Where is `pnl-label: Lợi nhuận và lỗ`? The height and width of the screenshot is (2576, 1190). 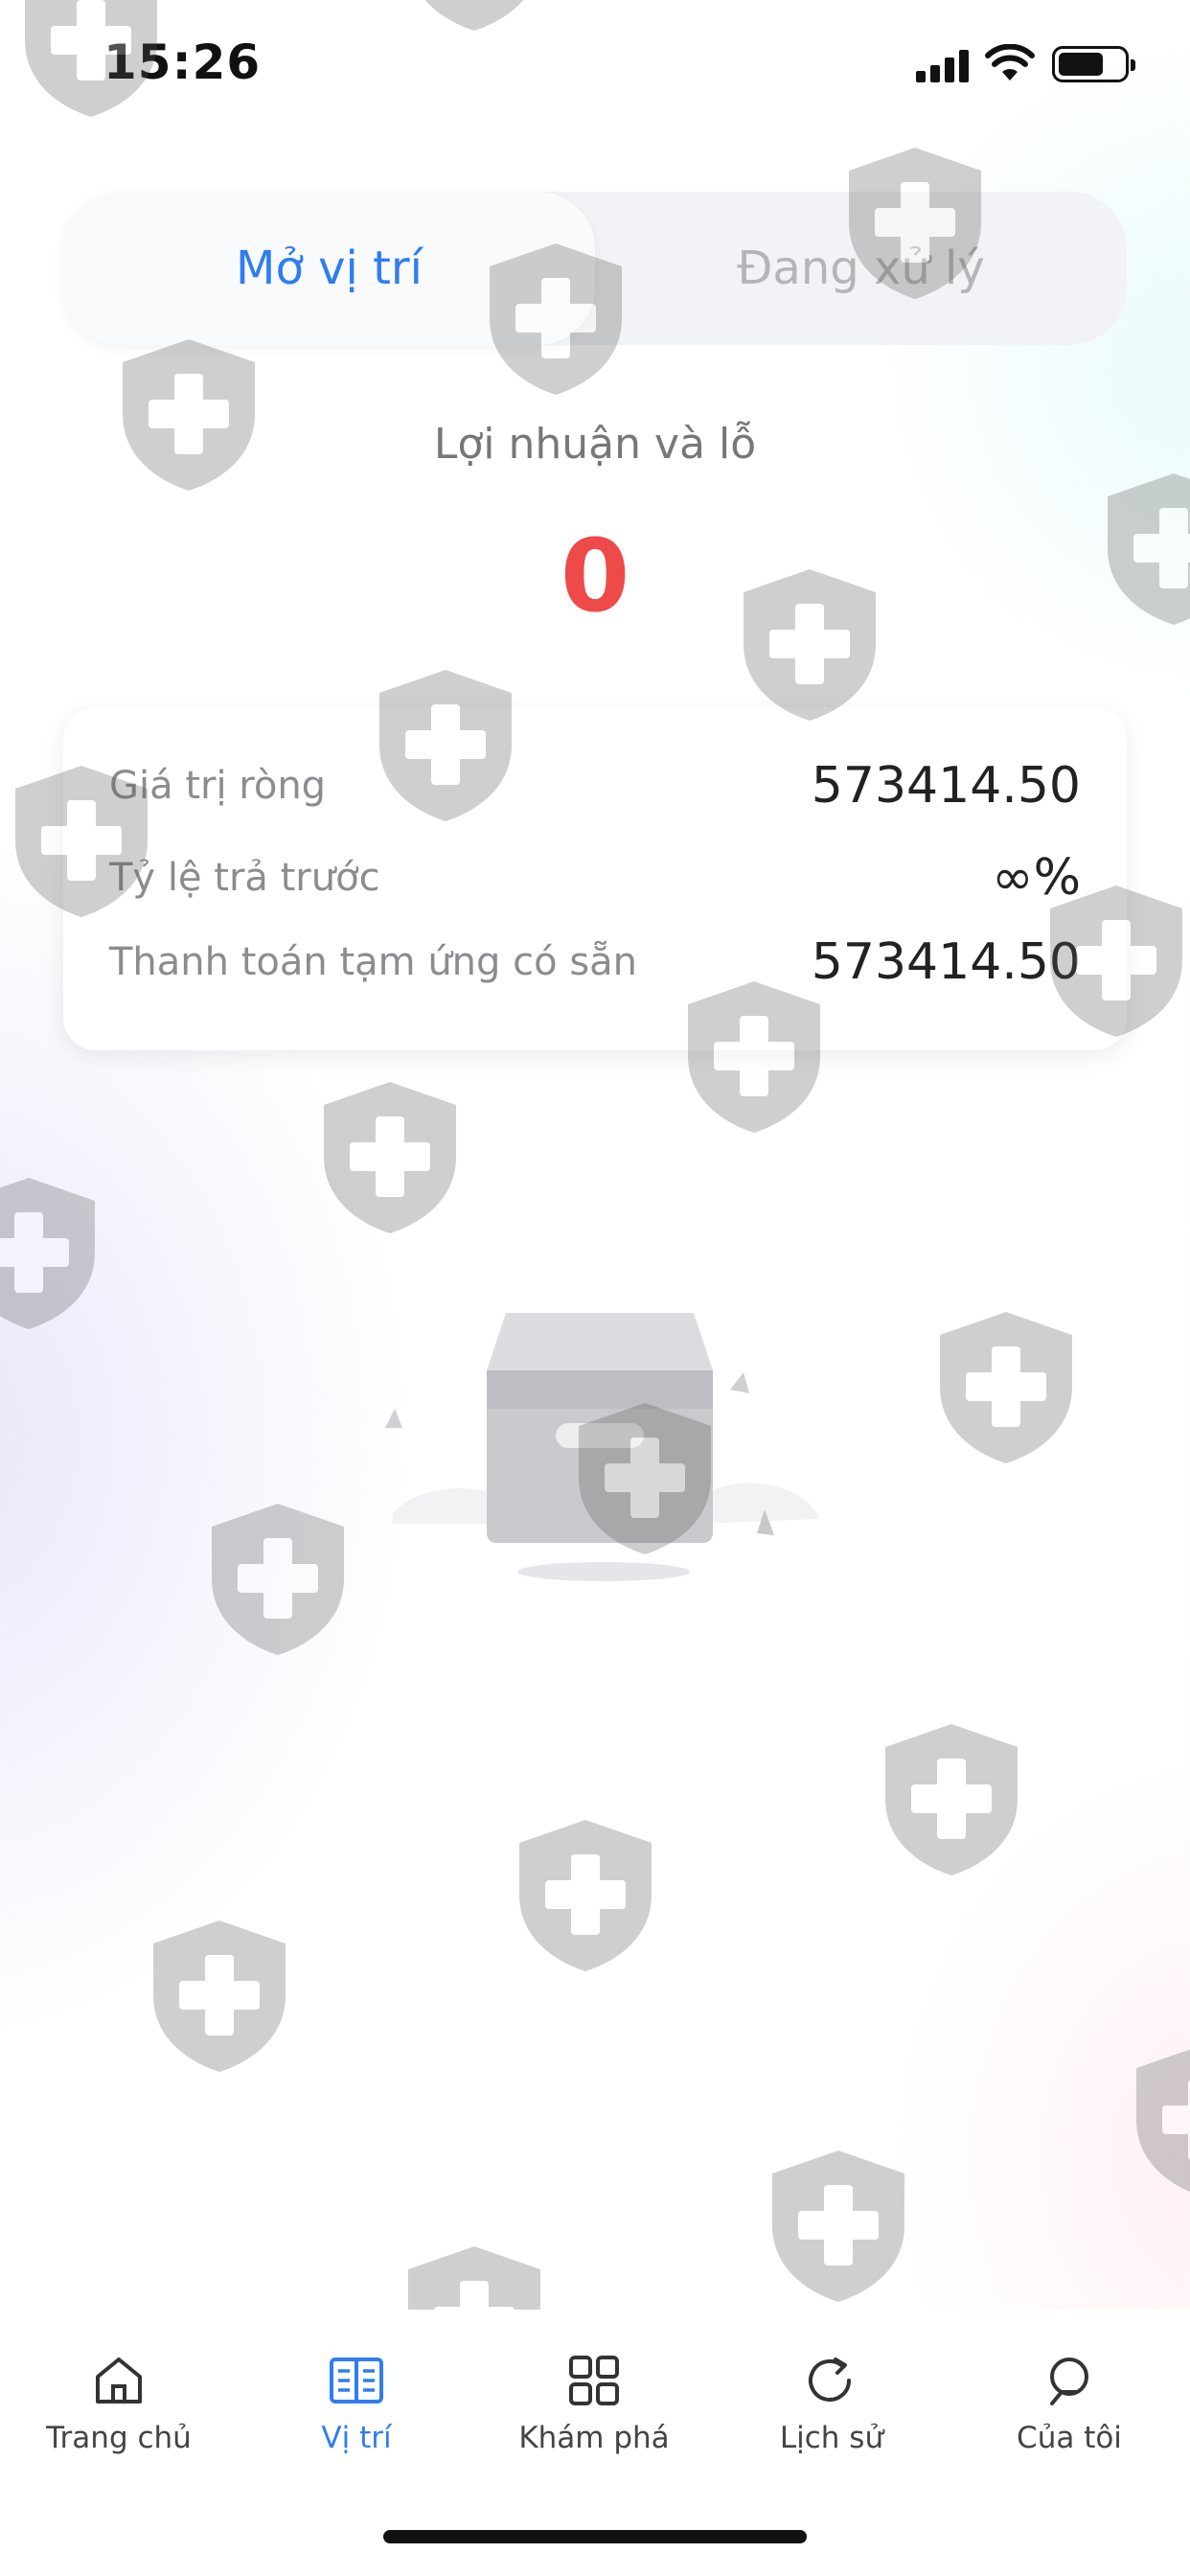
pnl-label: Lợi nhuận và lỗ is located at coordinates (595, 444).